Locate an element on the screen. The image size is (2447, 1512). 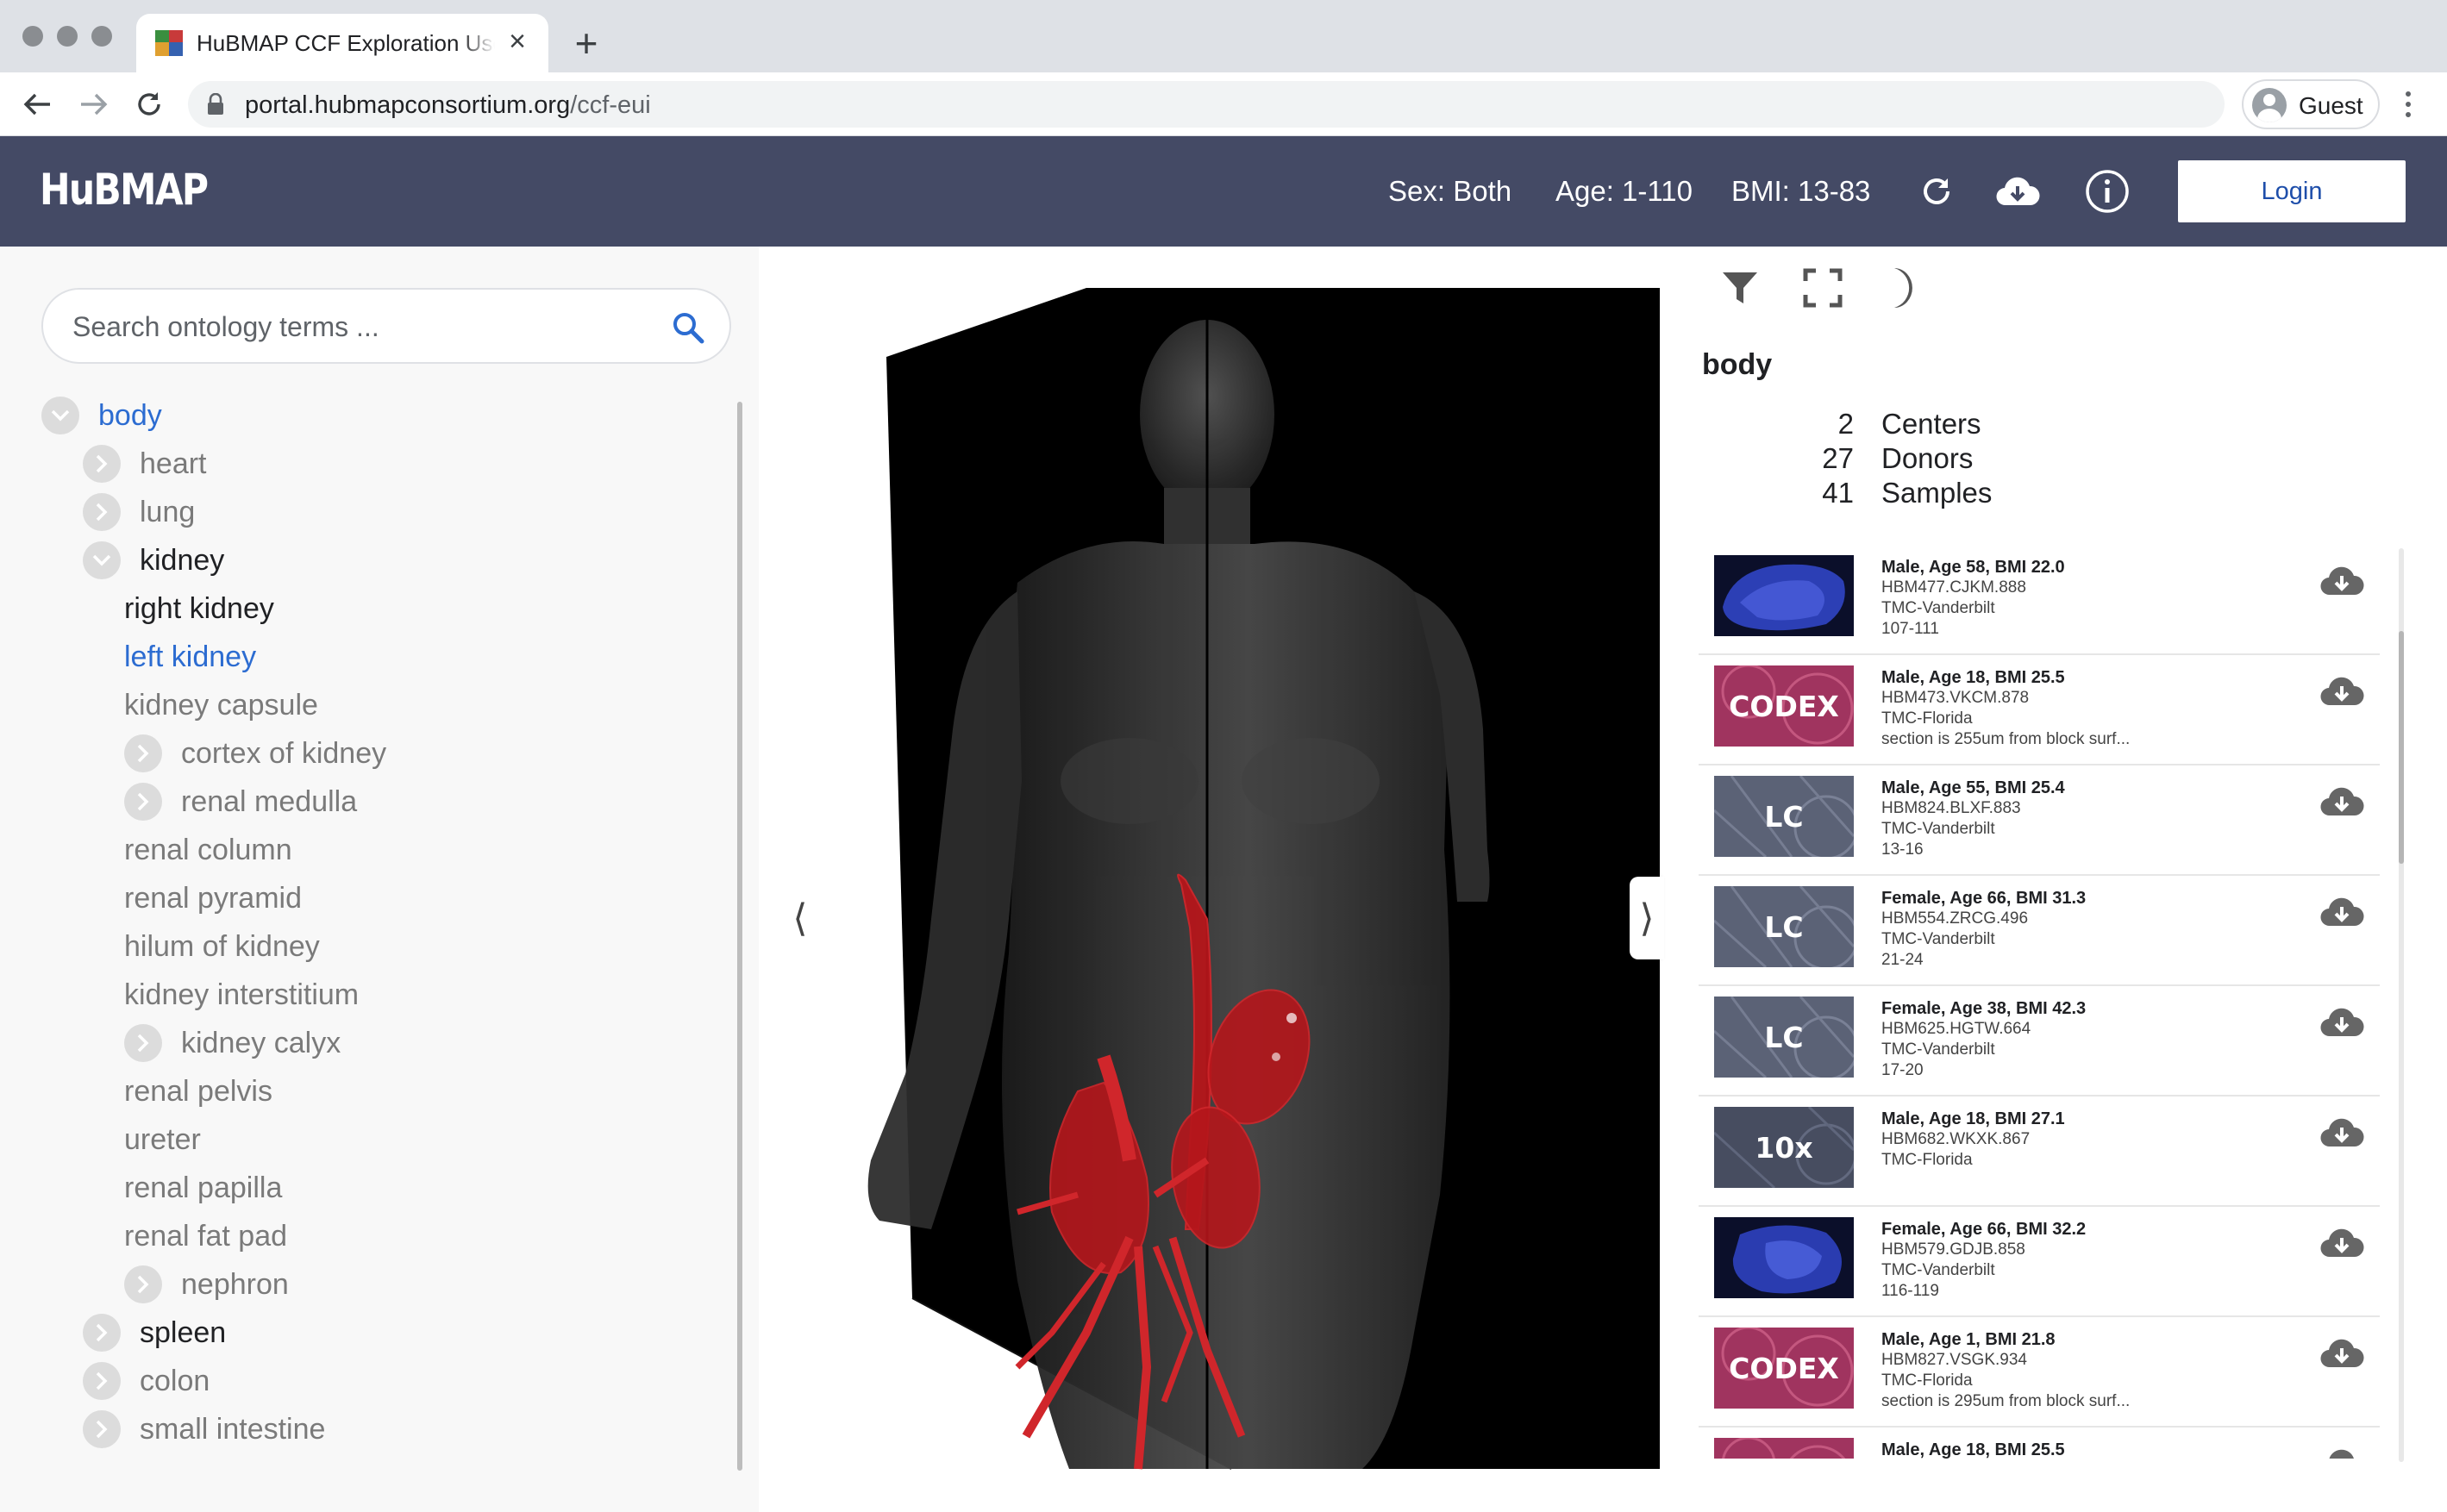
hubmap-logo: HuBMAP is located at coordinates (124, 189).